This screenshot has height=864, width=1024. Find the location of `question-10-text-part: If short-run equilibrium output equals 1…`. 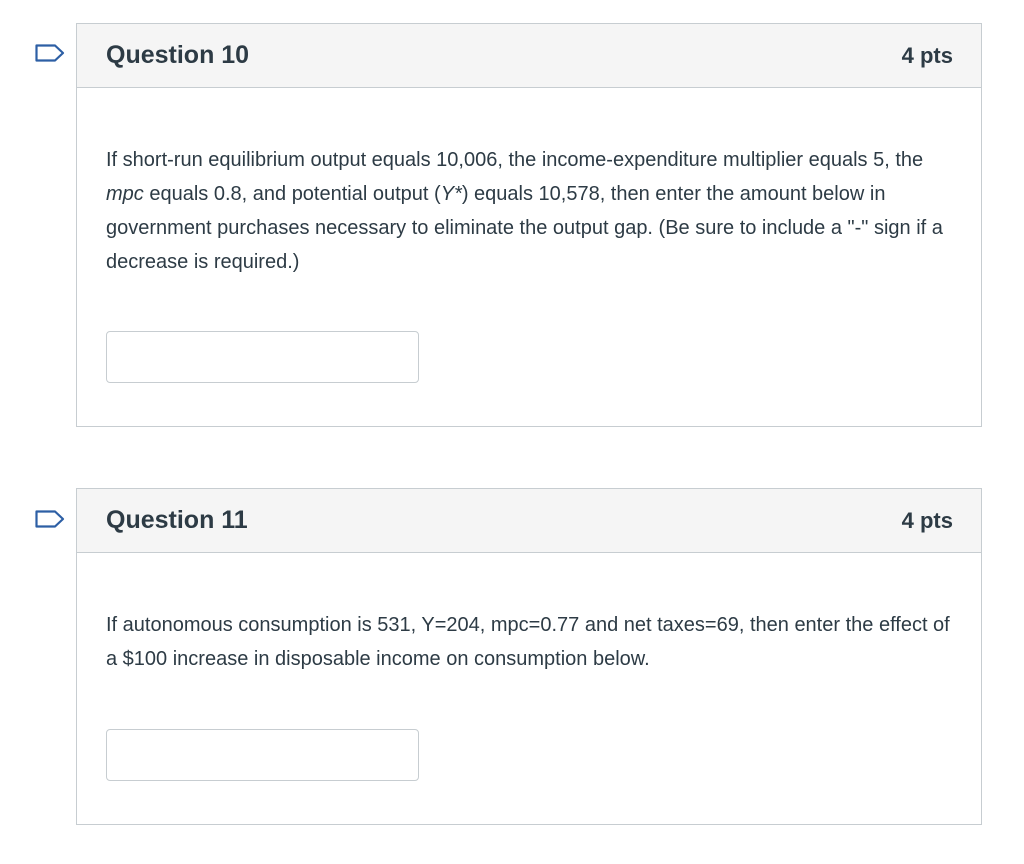

question-10-text-part: If short-run equilibrium output equals 1… is located at coordinates (515, 160).